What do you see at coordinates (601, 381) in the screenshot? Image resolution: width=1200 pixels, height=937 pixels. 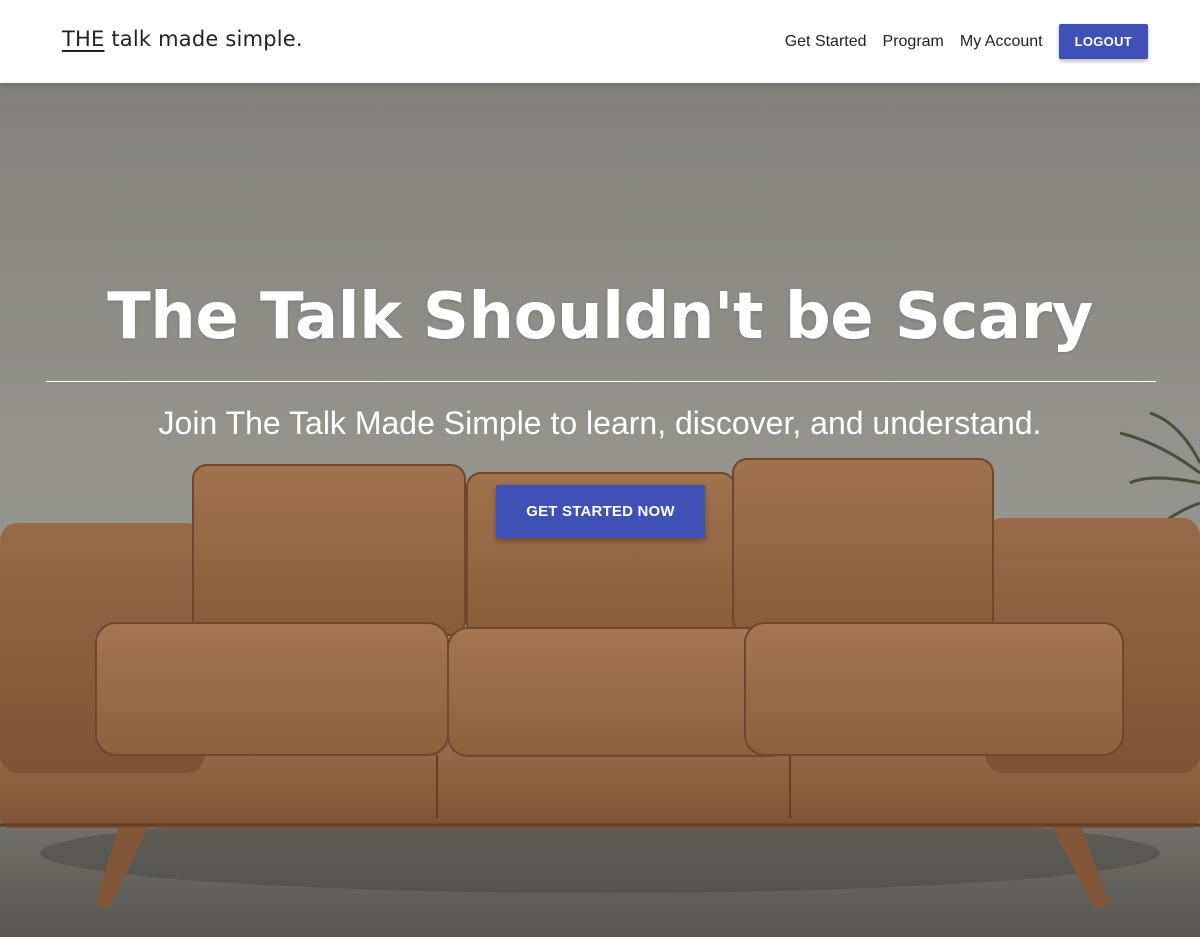 I see `hero-divider` at bounding box center [601, 381].